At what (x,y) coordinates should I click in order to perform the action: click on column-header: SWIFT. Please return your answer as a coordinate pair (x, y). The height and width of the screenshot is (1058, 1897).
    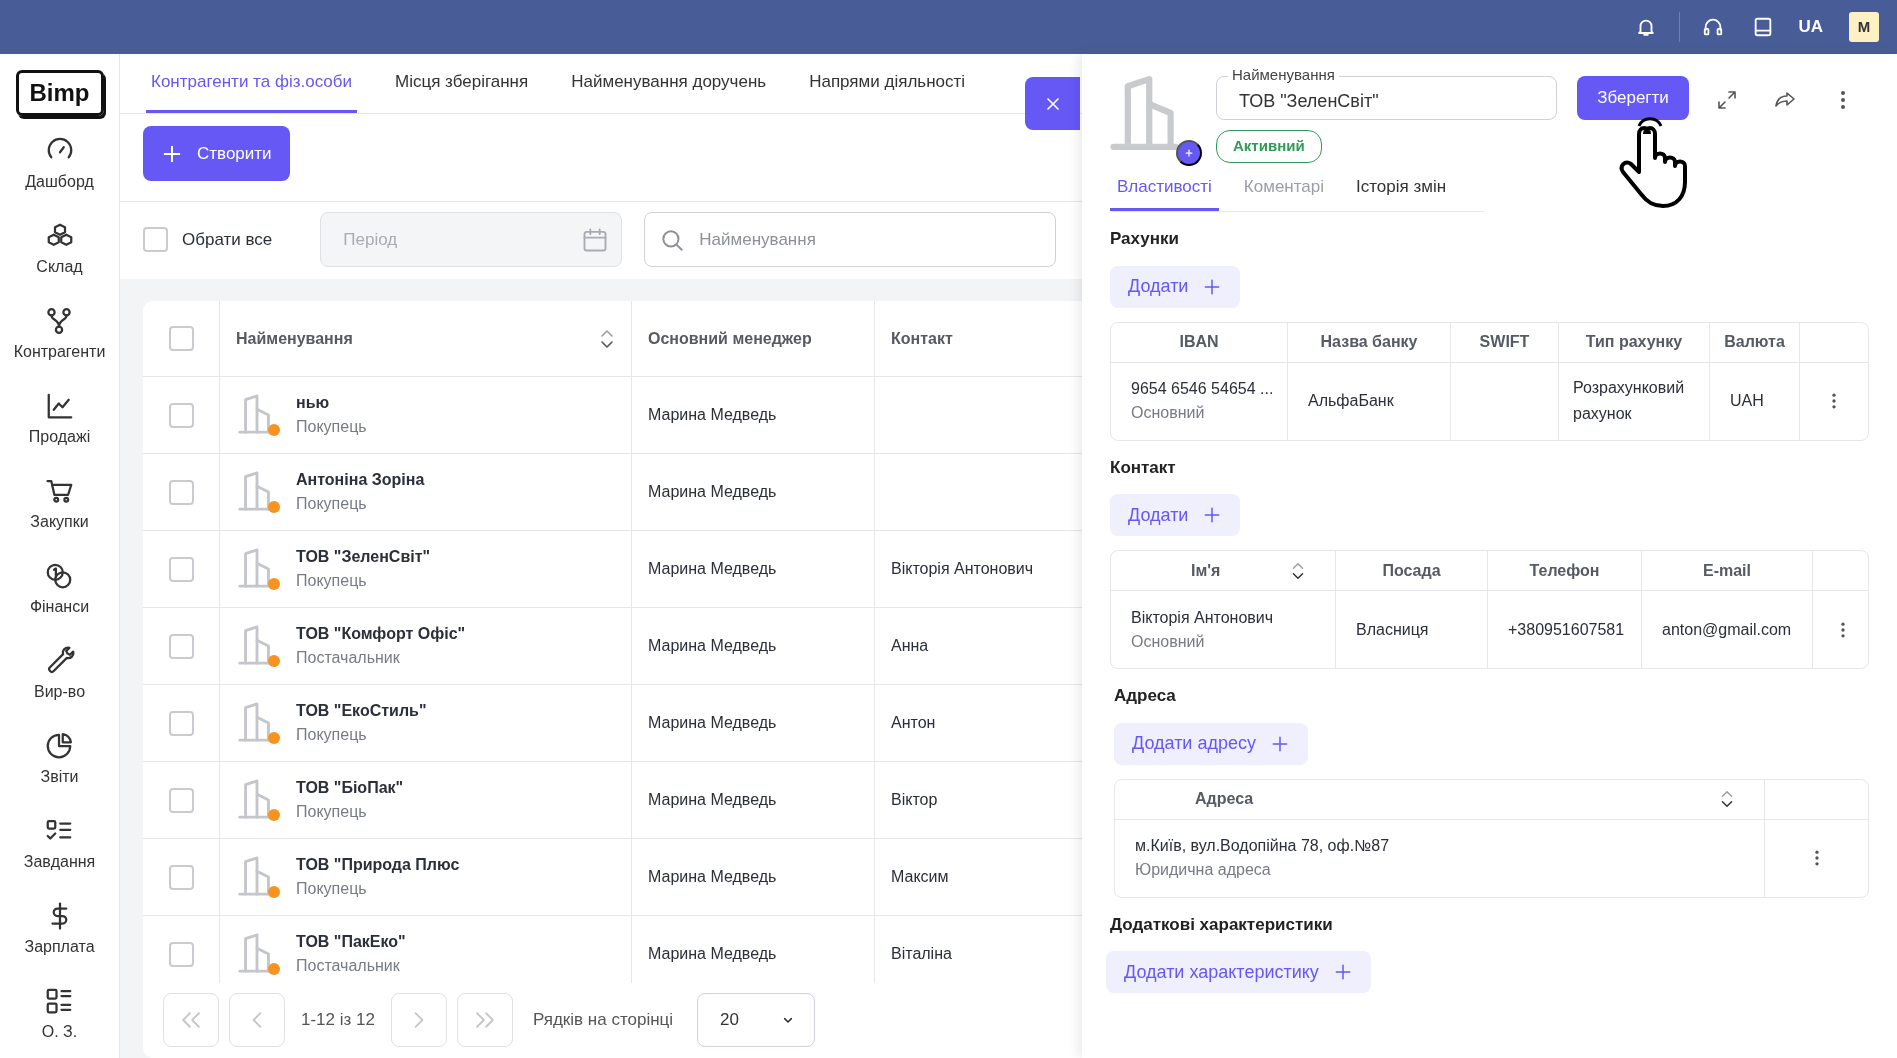
    Looking at the image, I should click on (1504, 342).